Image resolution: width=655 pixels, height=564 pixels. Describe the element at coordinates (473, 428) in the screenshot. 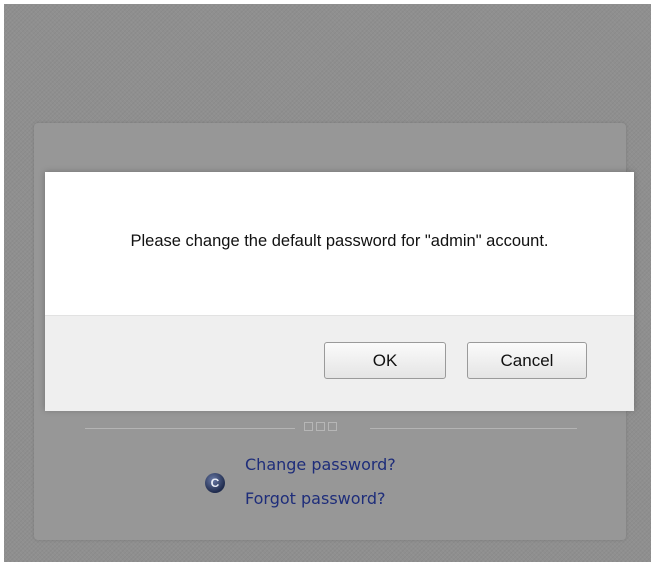

I see `divider-right` at that location.